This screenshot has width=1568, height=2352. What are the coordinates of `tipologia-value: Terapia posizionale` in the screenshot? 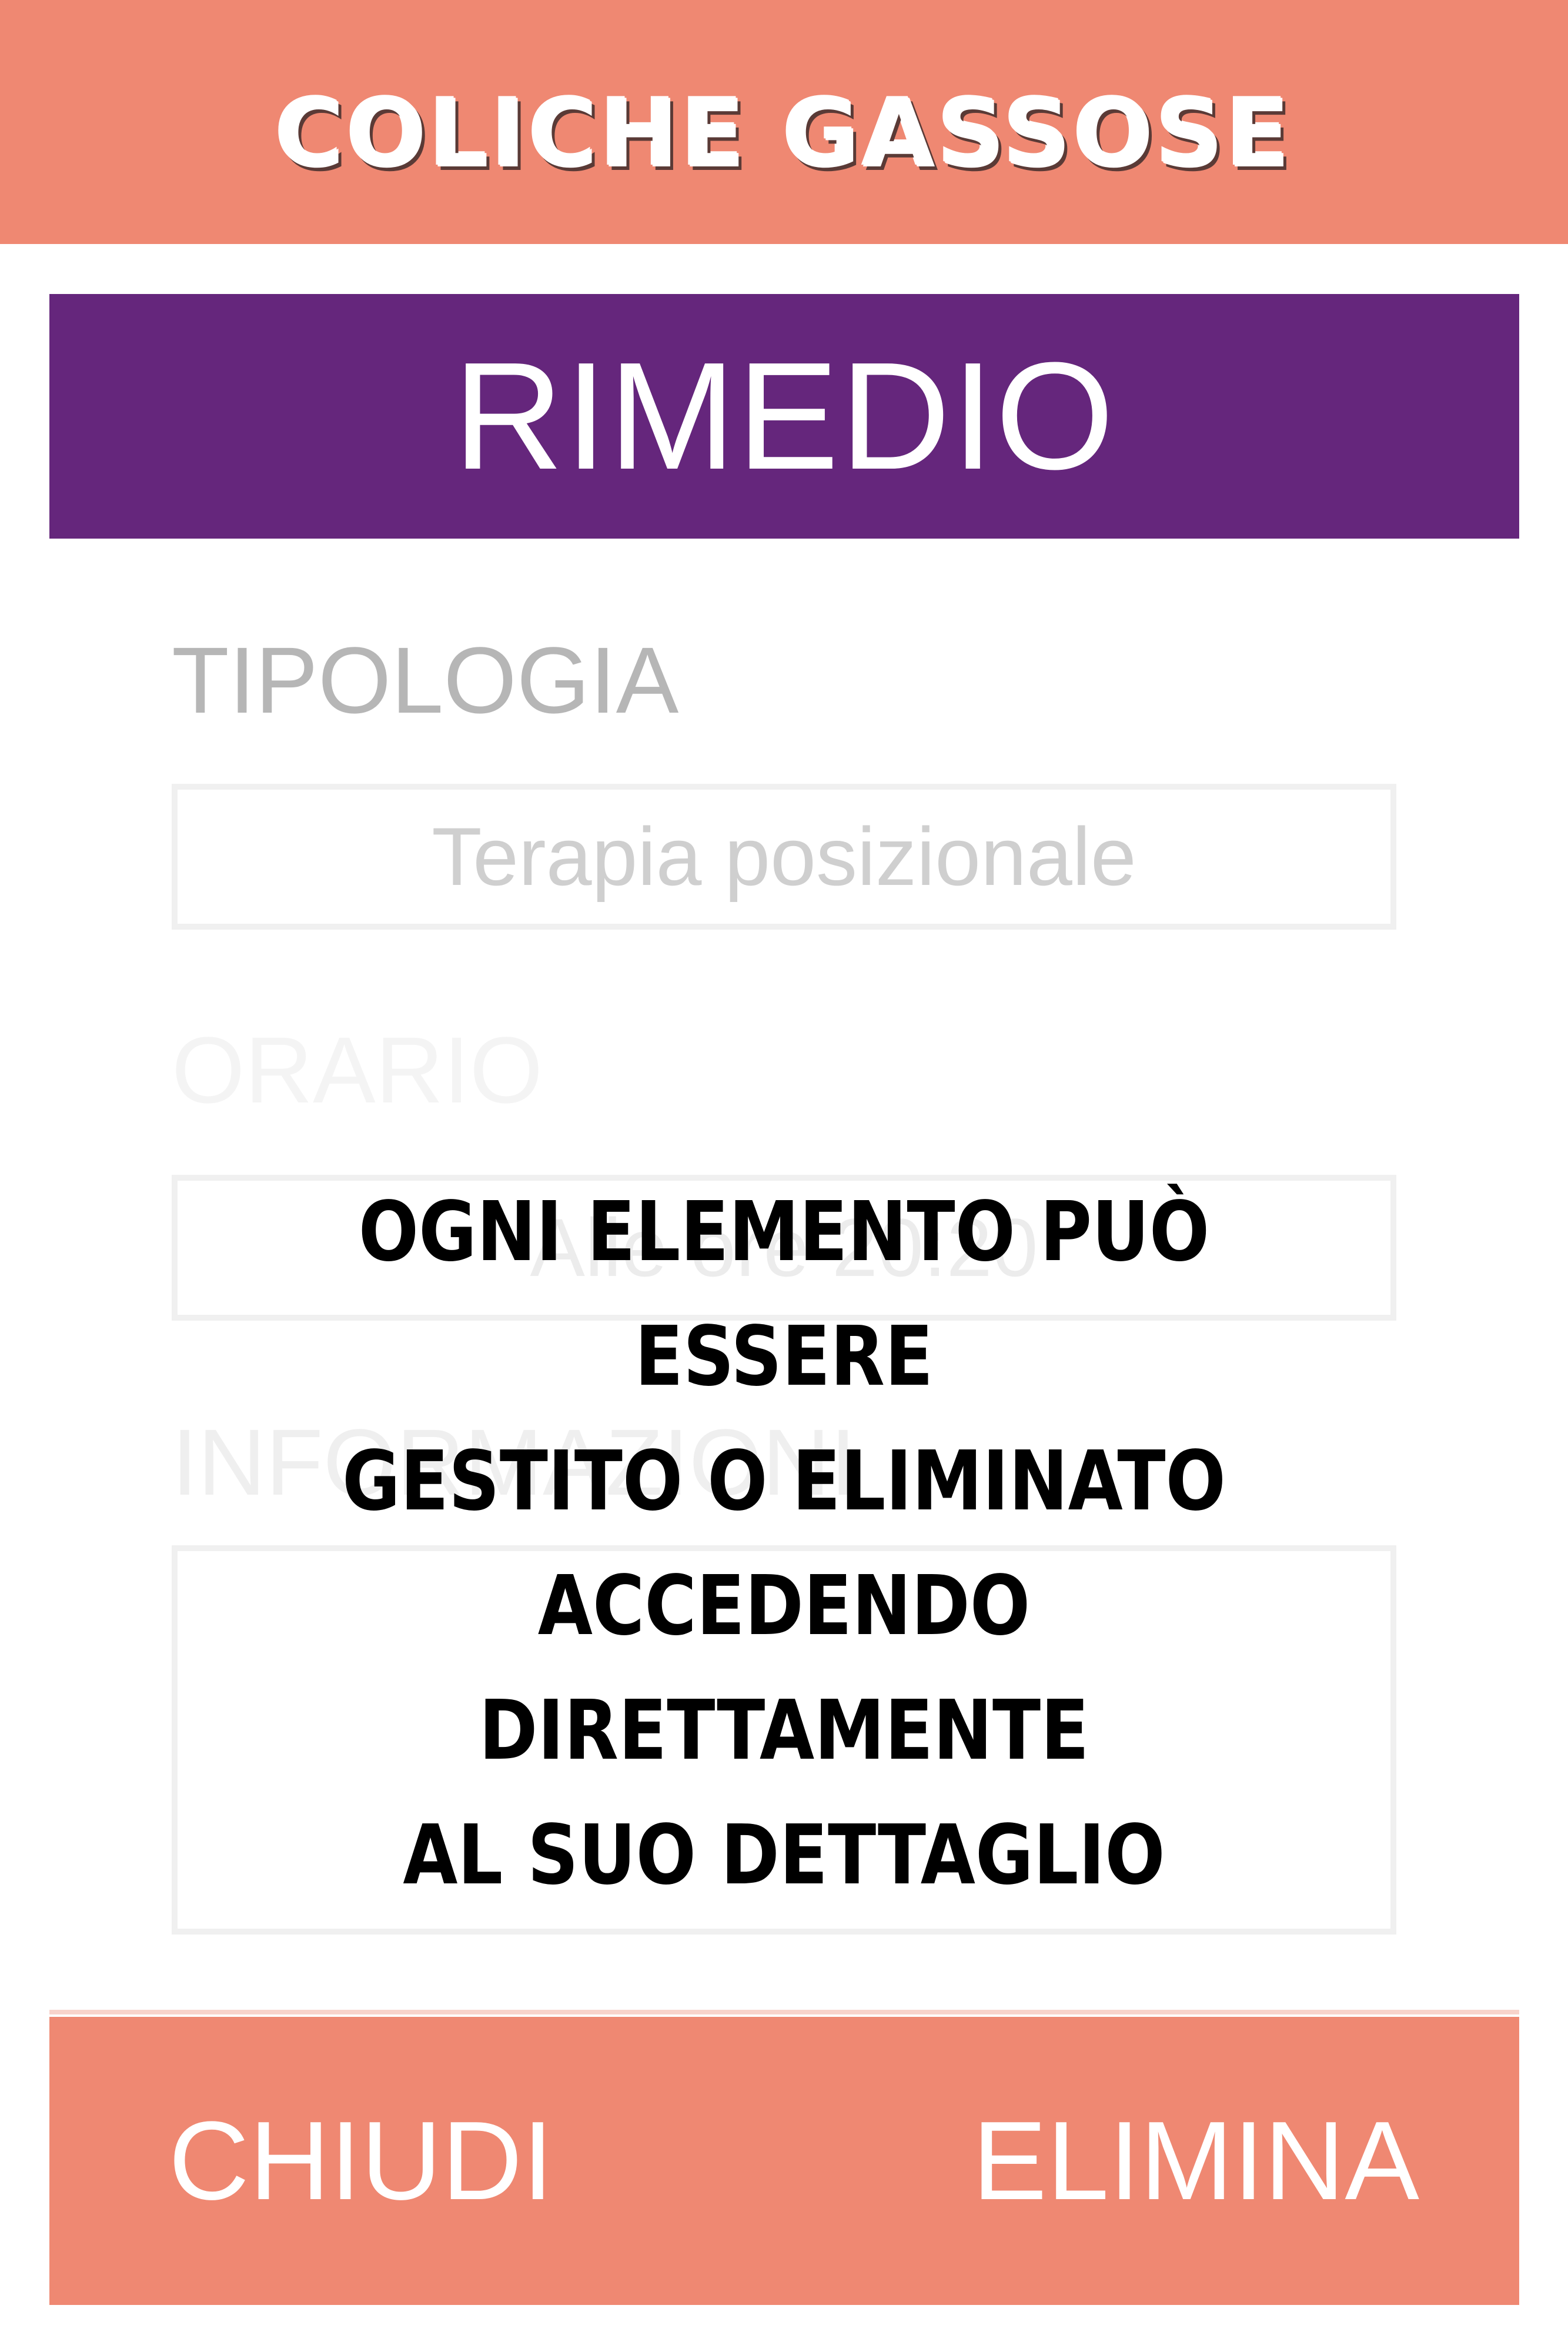 It's located at (784, 856).